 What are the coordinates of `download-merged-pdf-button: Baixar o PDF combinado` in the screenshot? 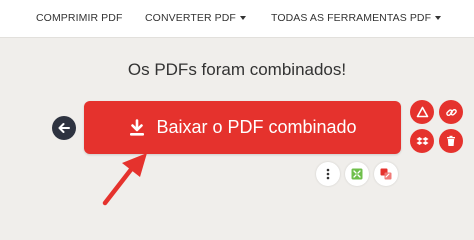 It's located at (242, 127).